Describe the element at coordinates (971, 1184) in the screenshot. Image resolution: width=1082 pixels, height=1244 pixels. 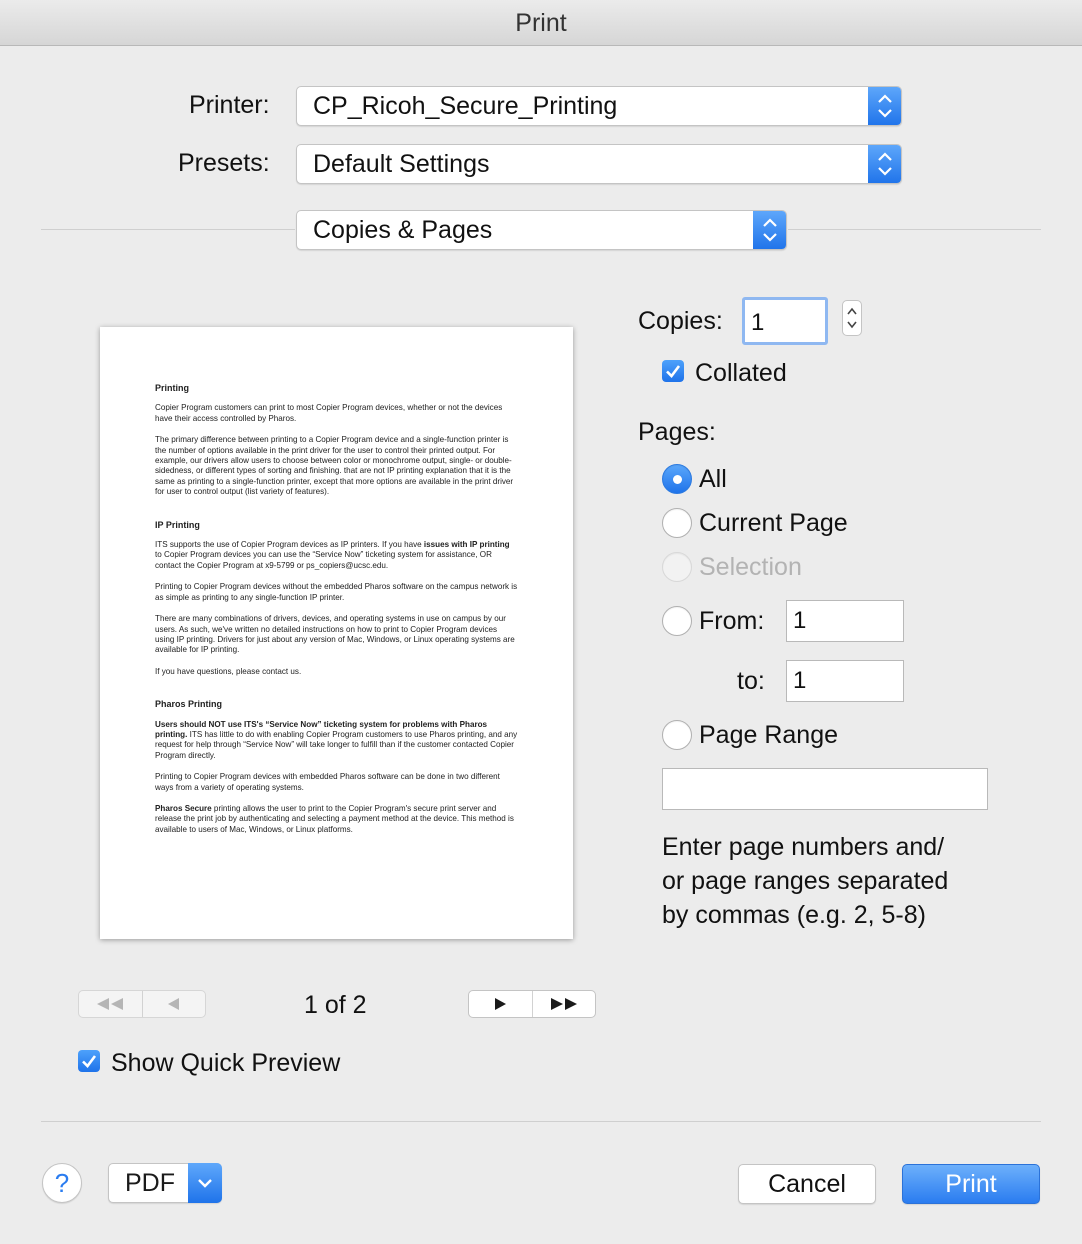
I see `print-button: Print` at that location.